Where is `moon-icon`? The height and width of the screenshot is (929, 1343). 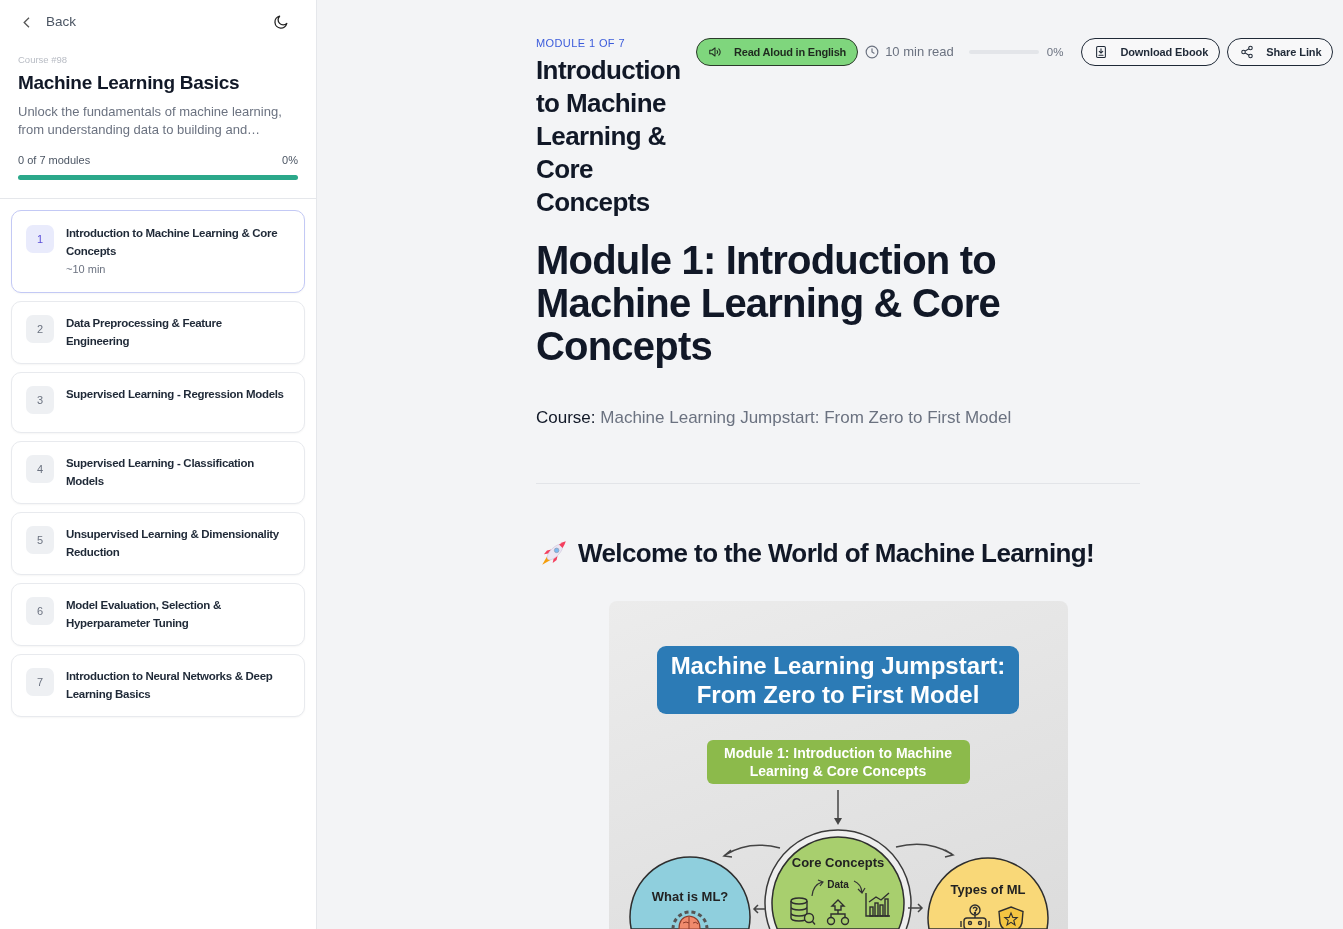 moon-icon is located at coordinates (281, 22).